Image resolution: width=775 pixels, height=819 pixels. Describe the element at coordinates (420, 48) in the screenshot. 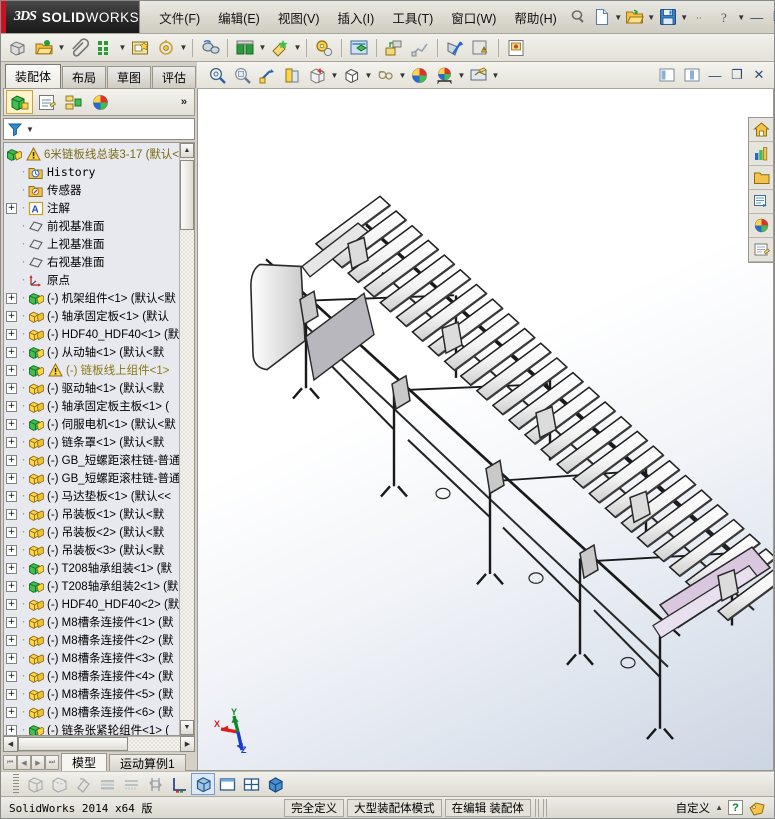

I see `explode-line-sketch-icon` at that location.